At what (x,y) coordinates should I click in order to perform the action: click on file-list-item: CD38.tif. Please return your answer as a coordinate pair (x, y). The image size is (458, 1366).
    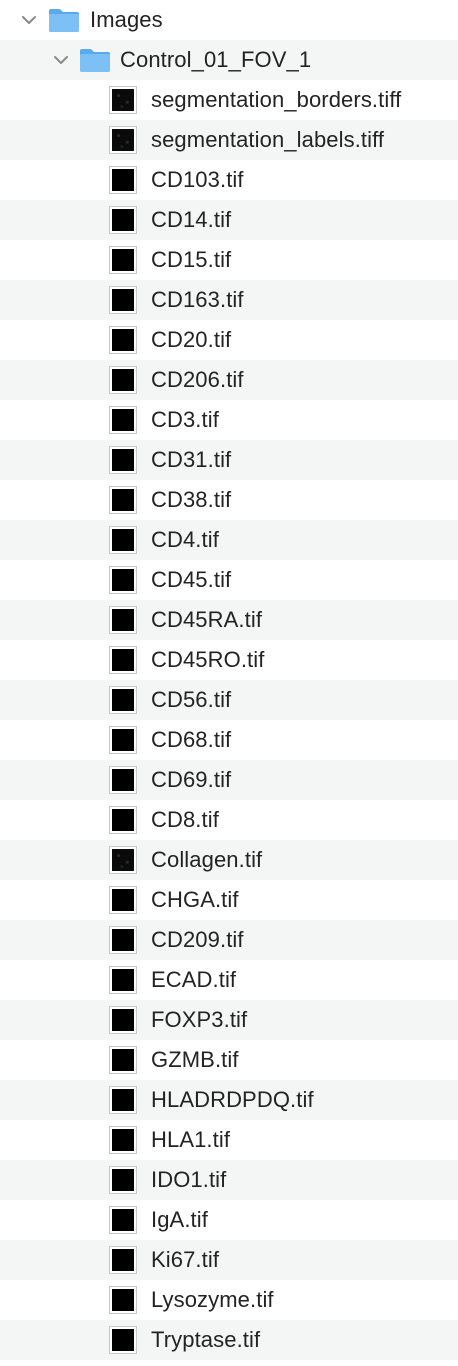
    Looking at the image, I should click on (229, 500).